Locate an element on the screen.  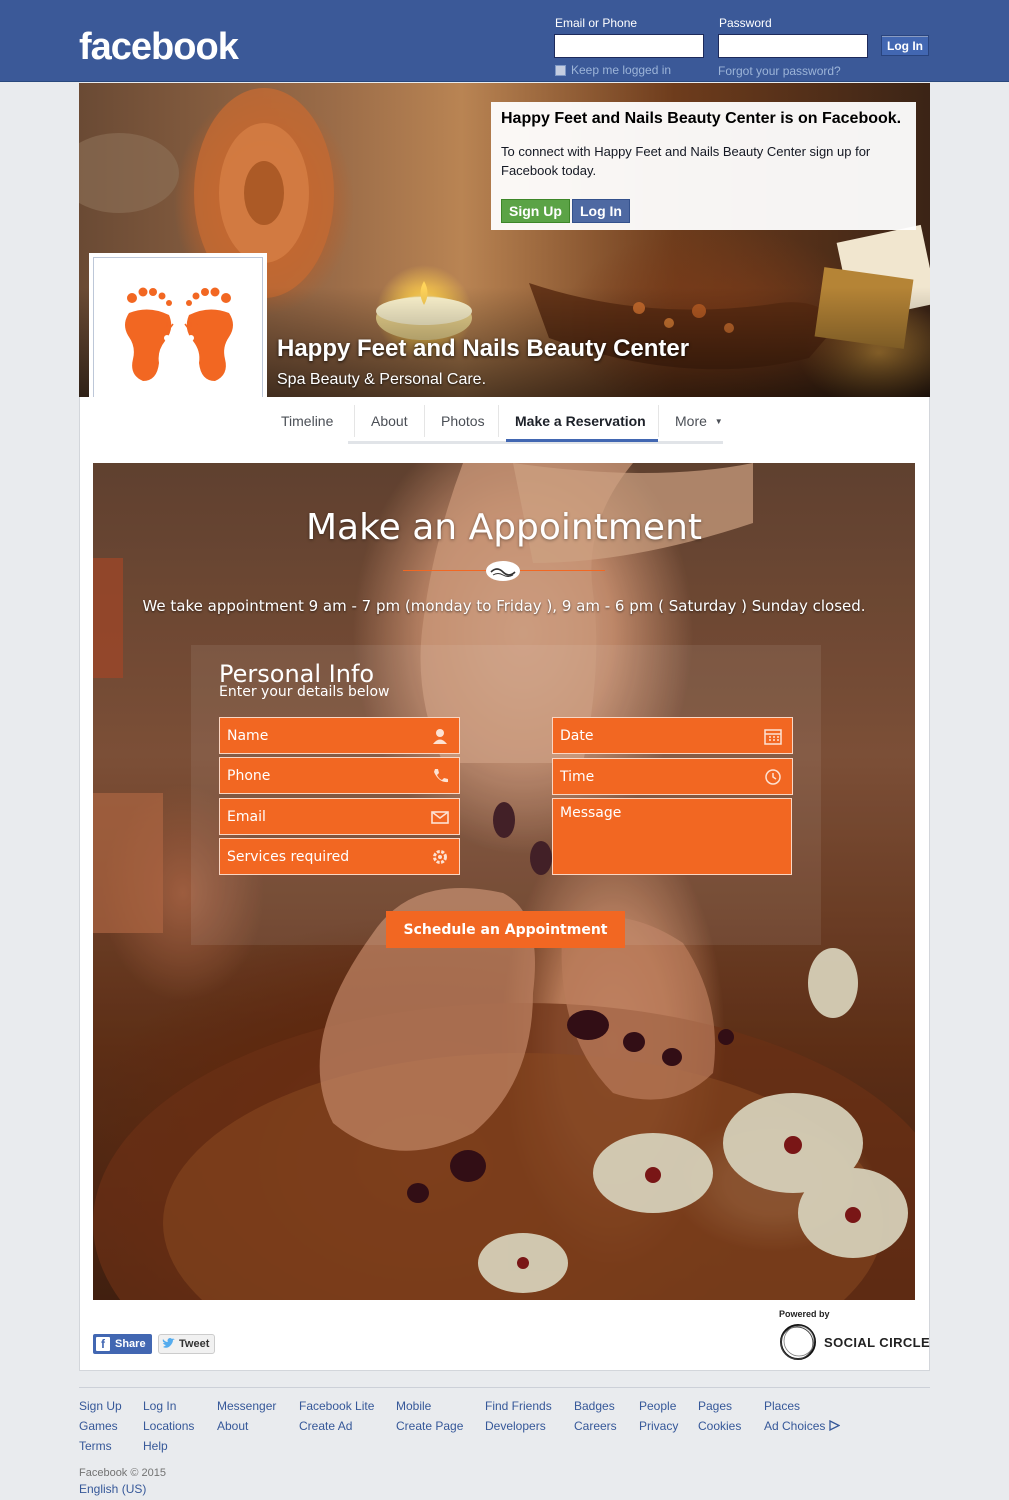
message-field: Message is located at coordinates (672, 836).